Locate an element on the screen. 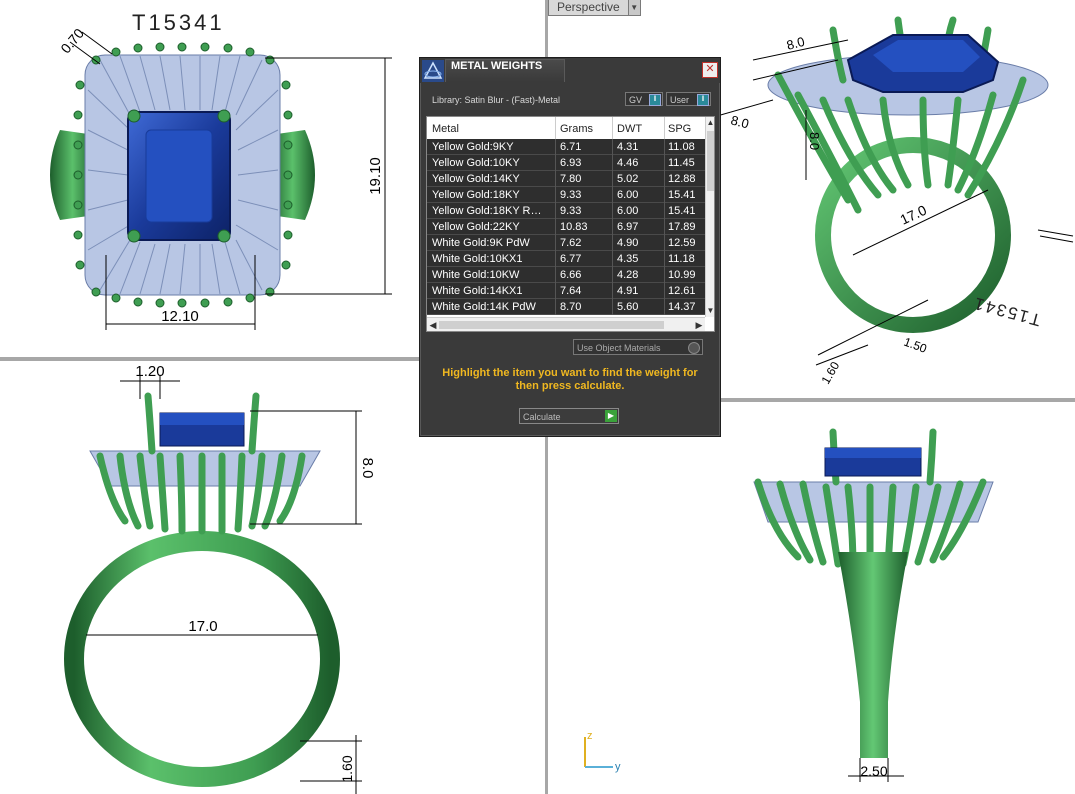 Image resolution: width=1075 pixels, height=794 pixels. cell-spg: 11.18 is located at coordinates (681, 259).